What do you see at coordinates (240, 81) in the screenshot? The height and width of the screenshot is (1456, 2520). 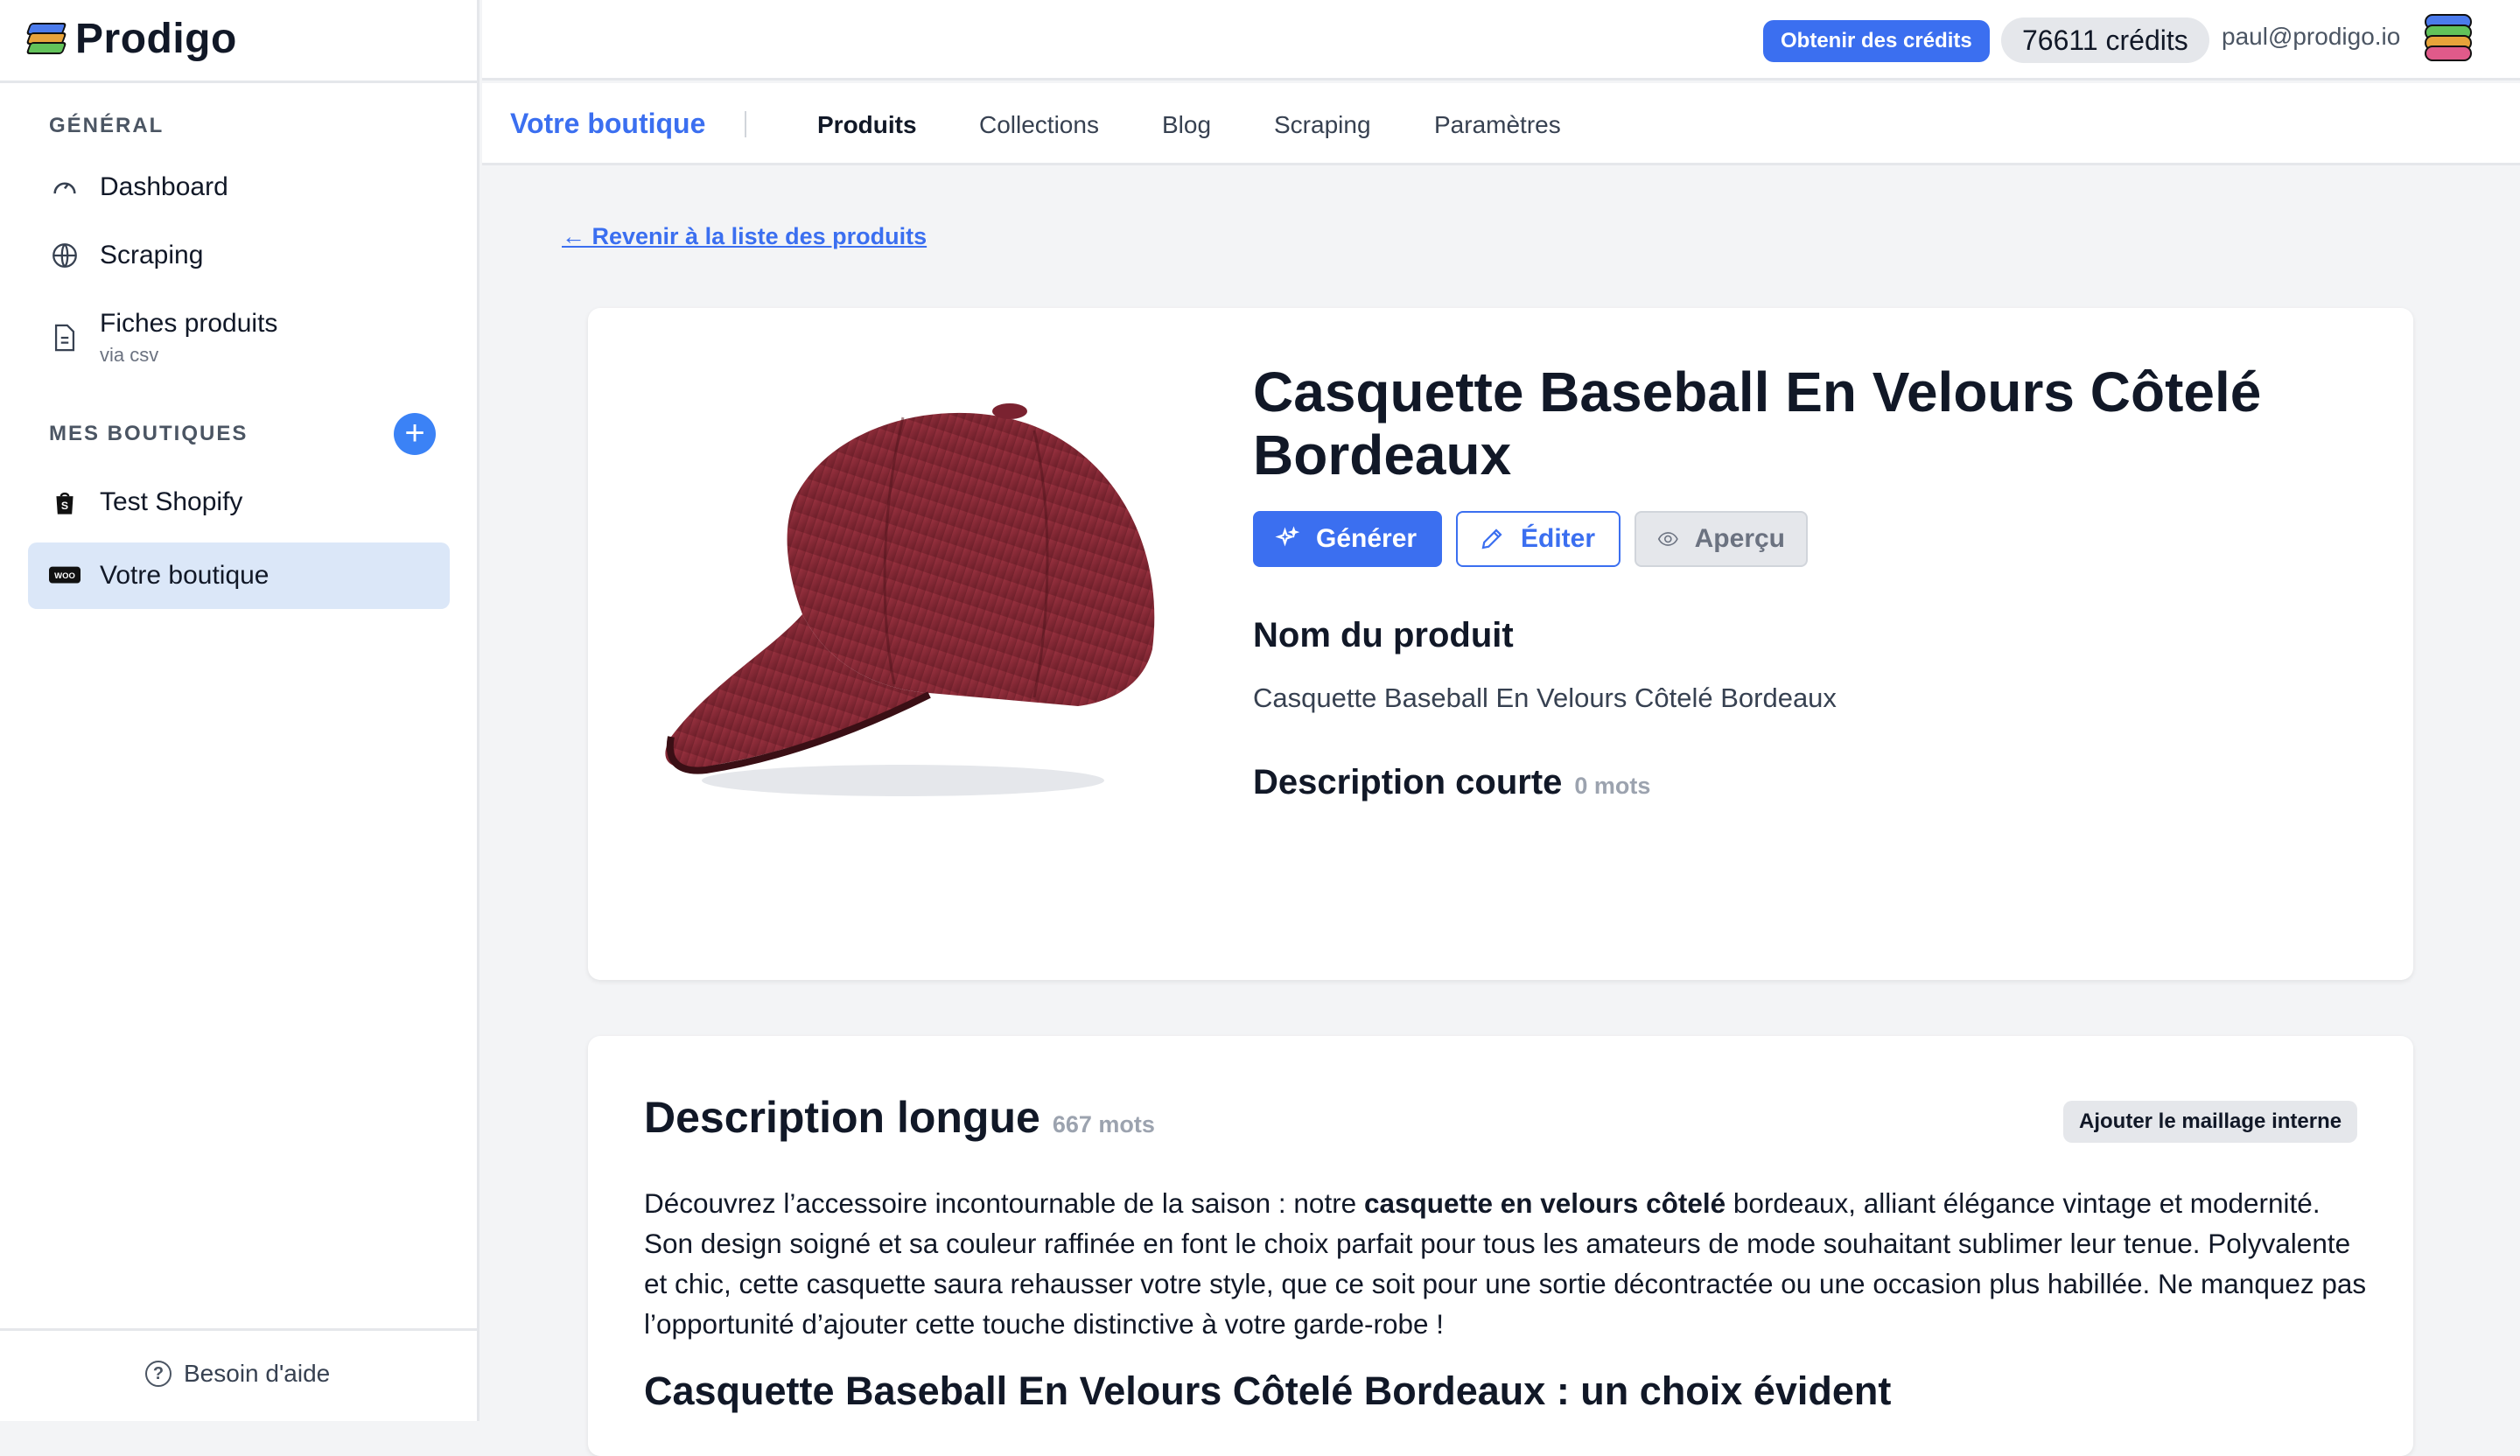 I see `sidebar-divider` at bounding box center [240, 81].